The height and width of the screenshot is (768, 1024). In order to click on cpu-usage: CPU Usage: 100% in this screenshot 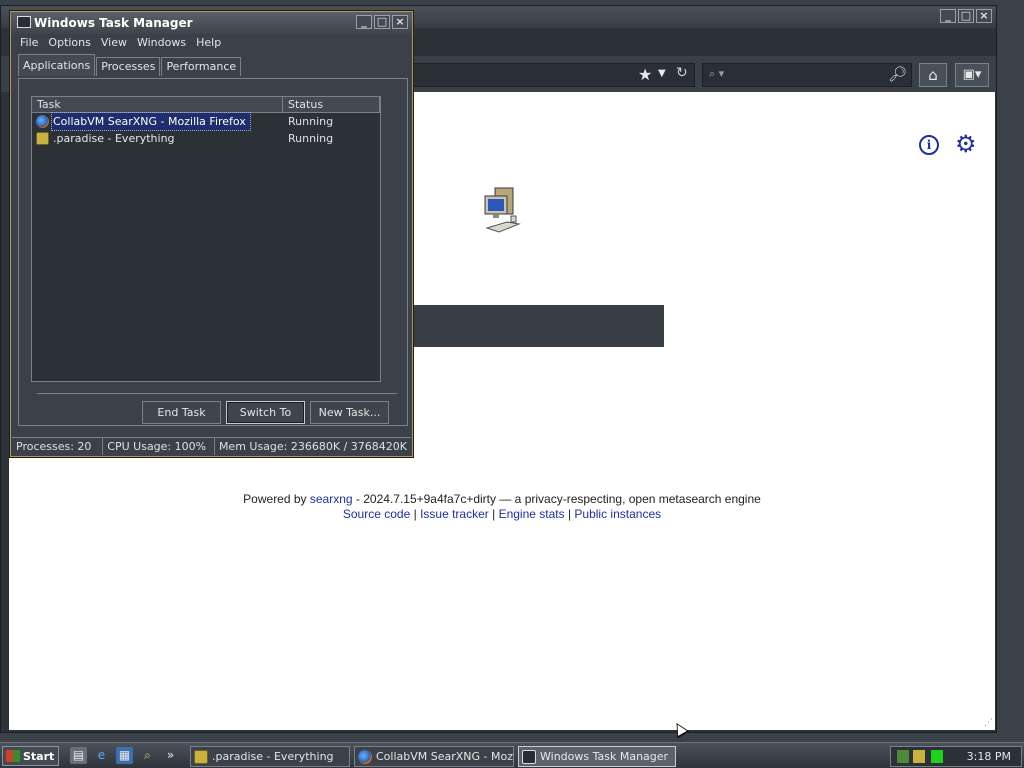, I will do `click(159, 446)`.